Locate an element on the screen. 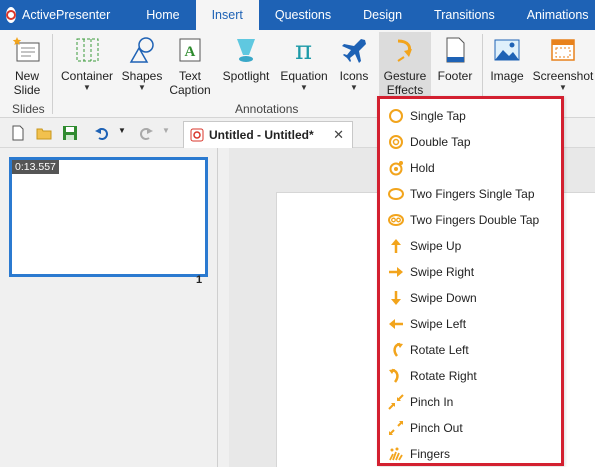 The width and height of the screenshot is (595, 467). equation-button: π Equation ▼ is located at coordinates (304, 63).